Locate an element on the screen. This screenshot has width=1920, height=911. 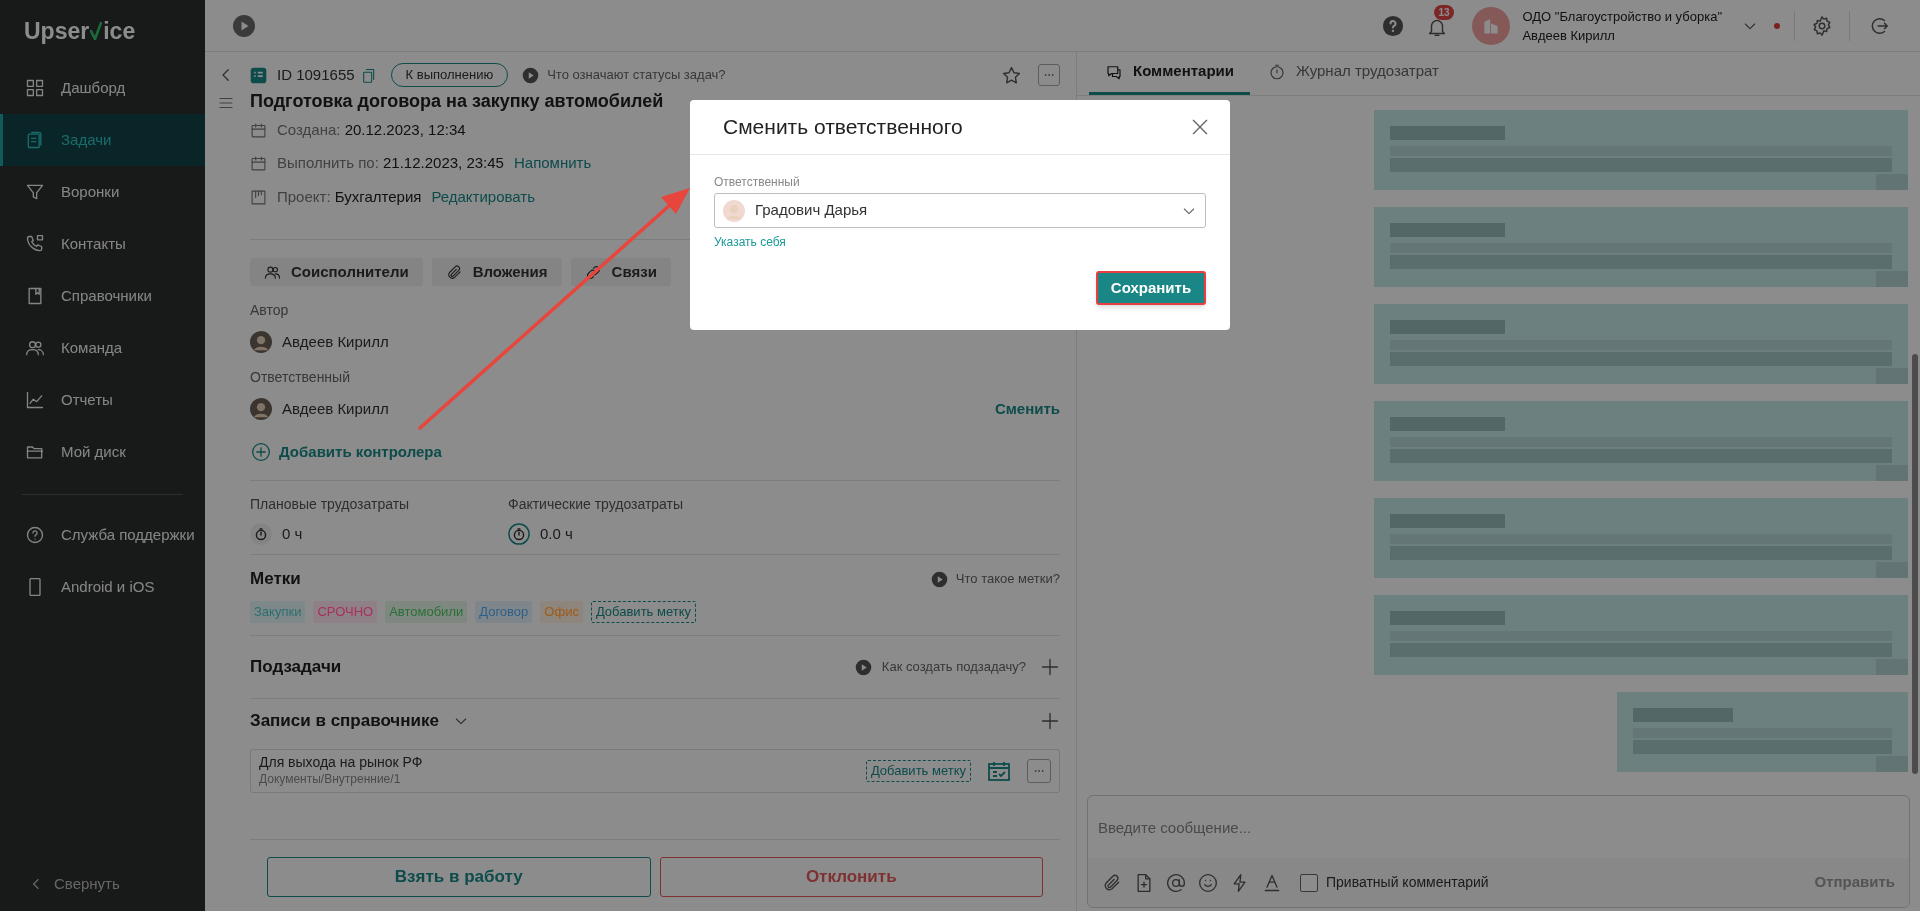
sidebar-item: Android и iOS is located at coordinates (102, 587).